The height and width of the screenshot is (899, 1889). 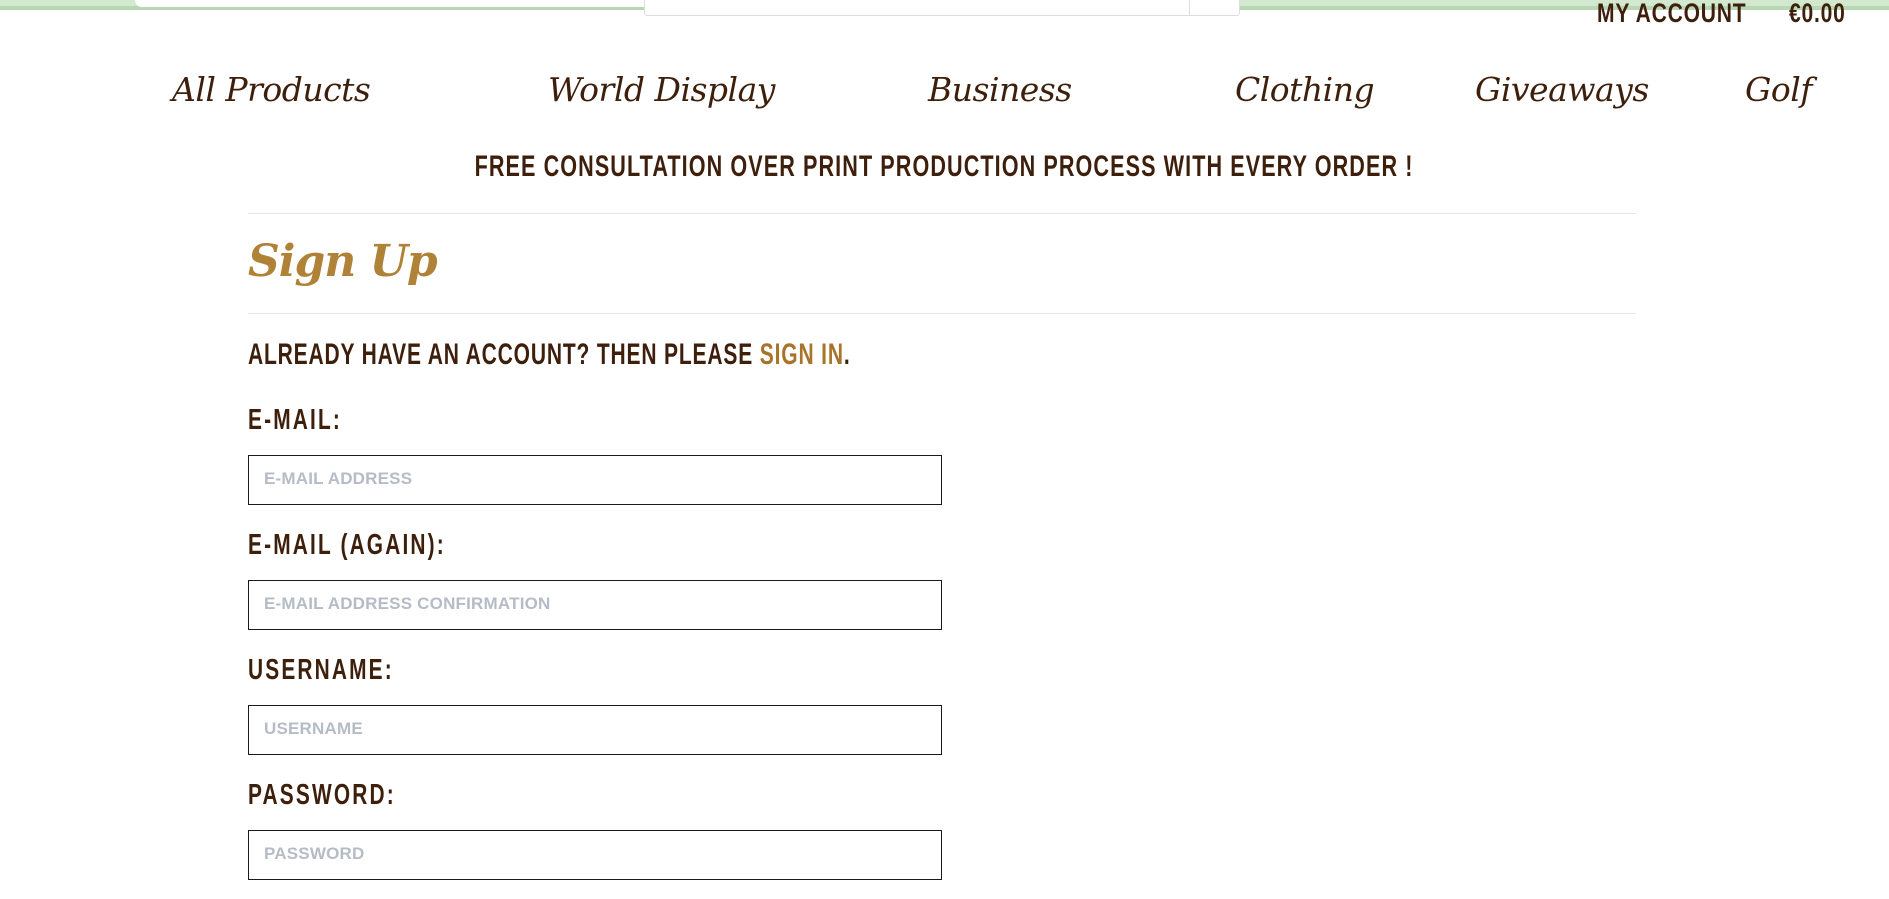 I want to click on cart-total: €0.00, so click(x=1817, y=14).